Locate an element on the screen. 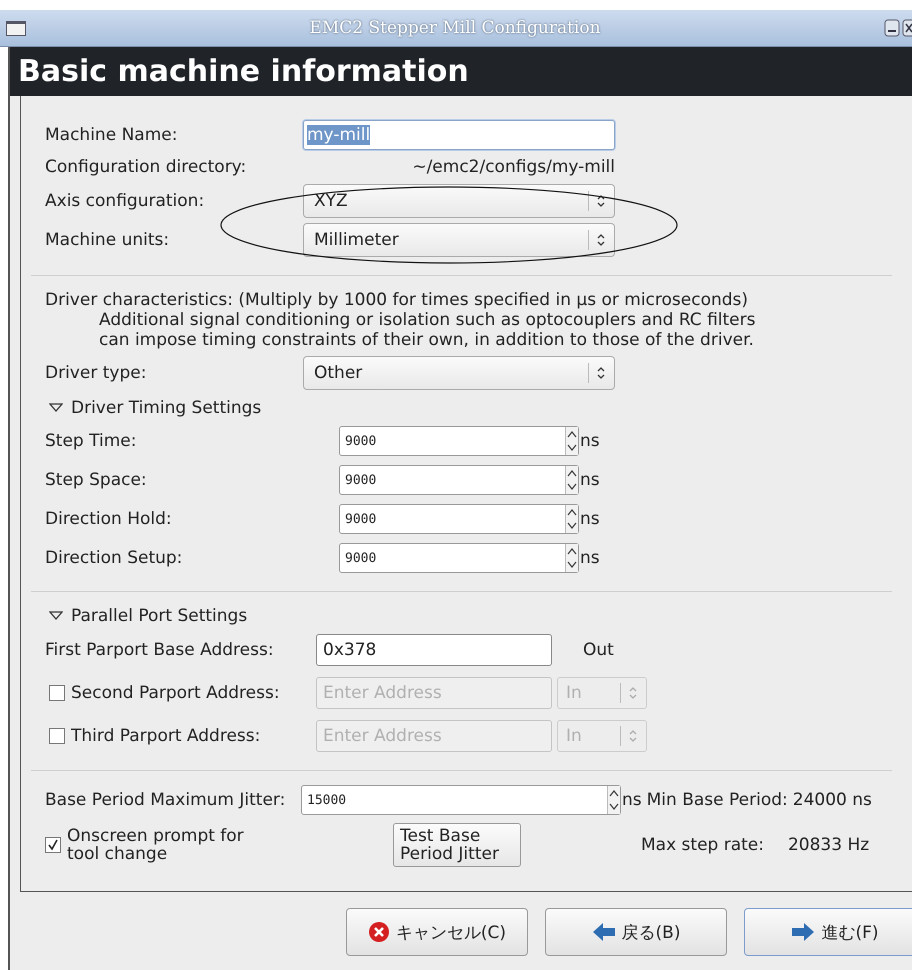  page-title: Basic machine information is located at coordinates (243, 71).